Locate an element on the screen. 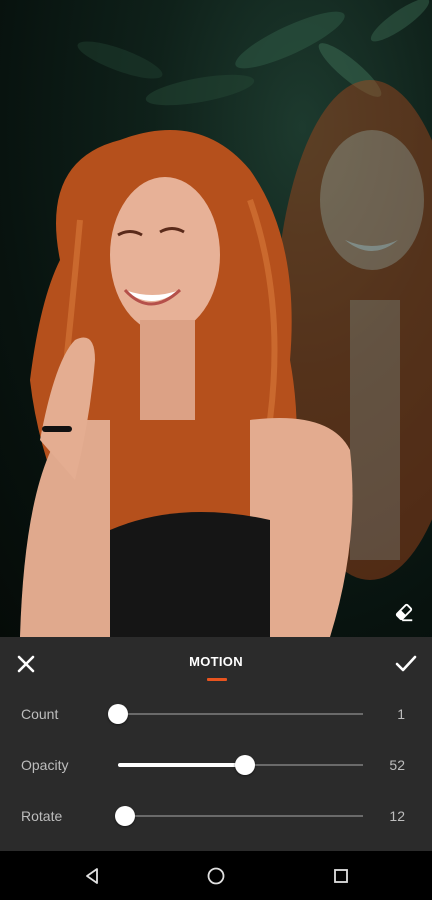 The height and width of the screenshot is (900, 432). checkmark-icon is located at coordinates (406, 663).